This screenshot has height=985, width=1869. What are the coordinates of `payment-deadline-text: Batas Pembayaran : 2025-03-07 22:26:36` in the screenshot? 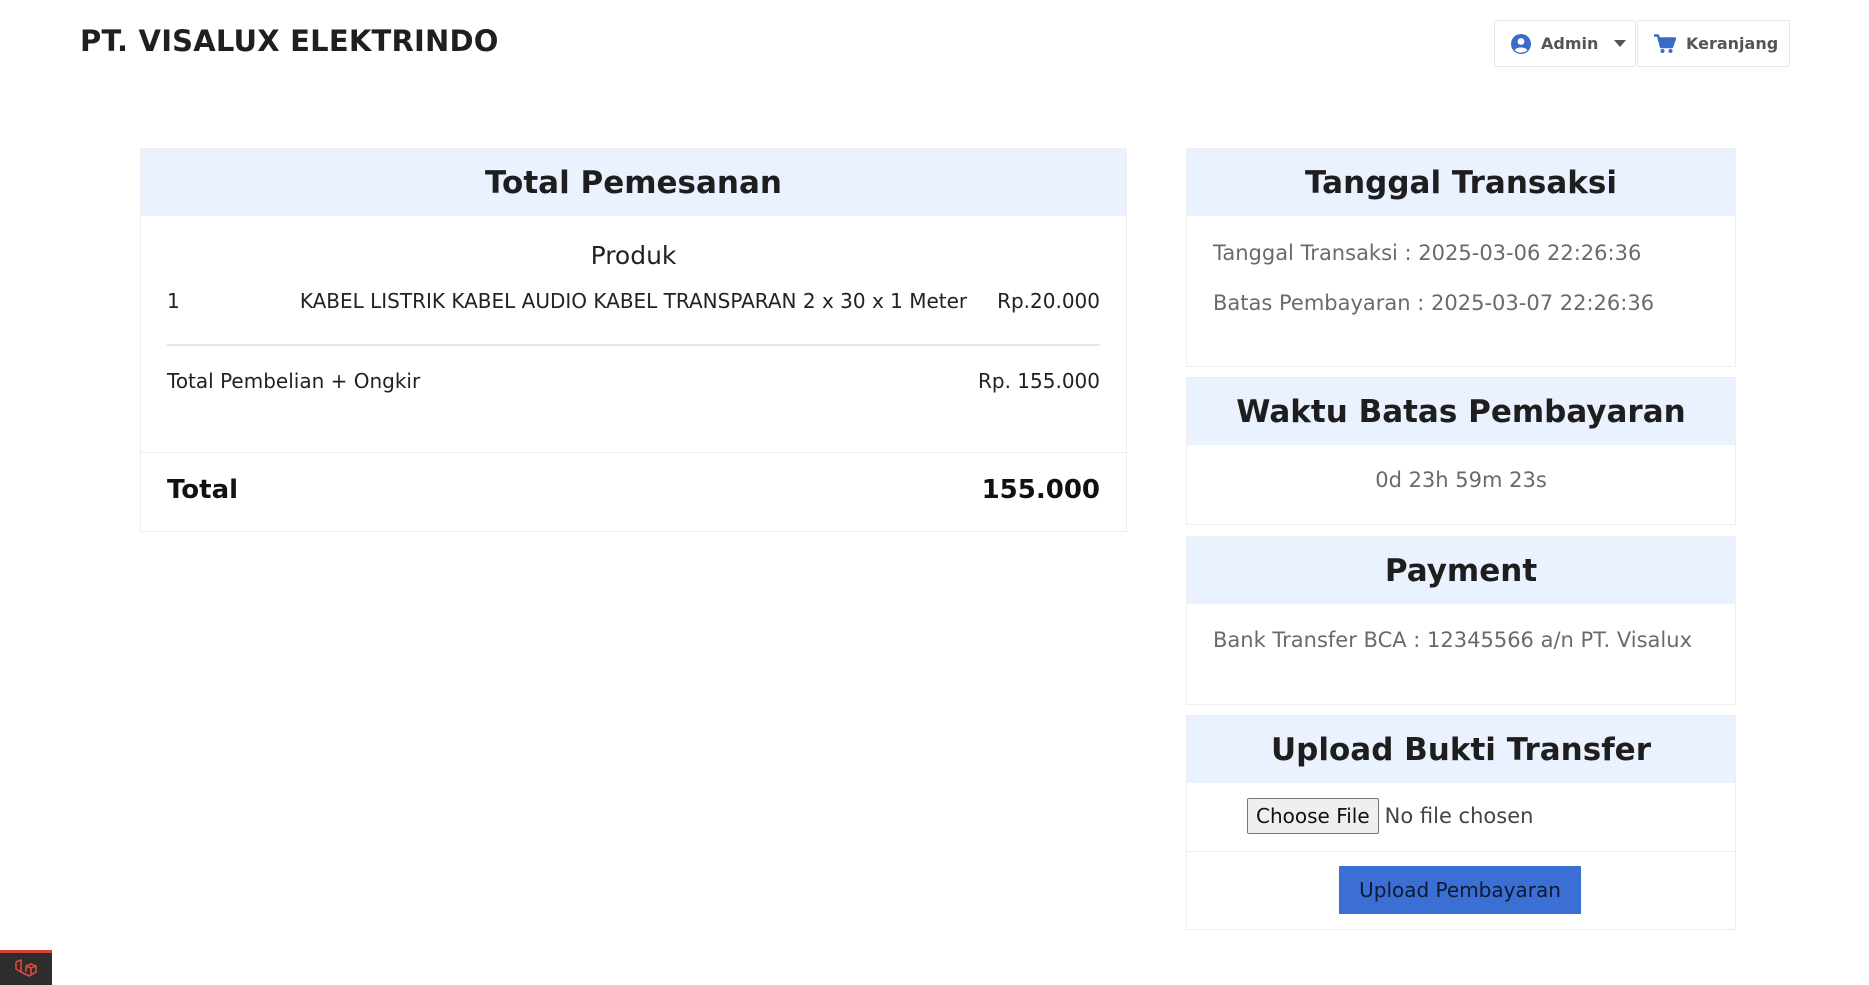 It's located at (1434, 303).